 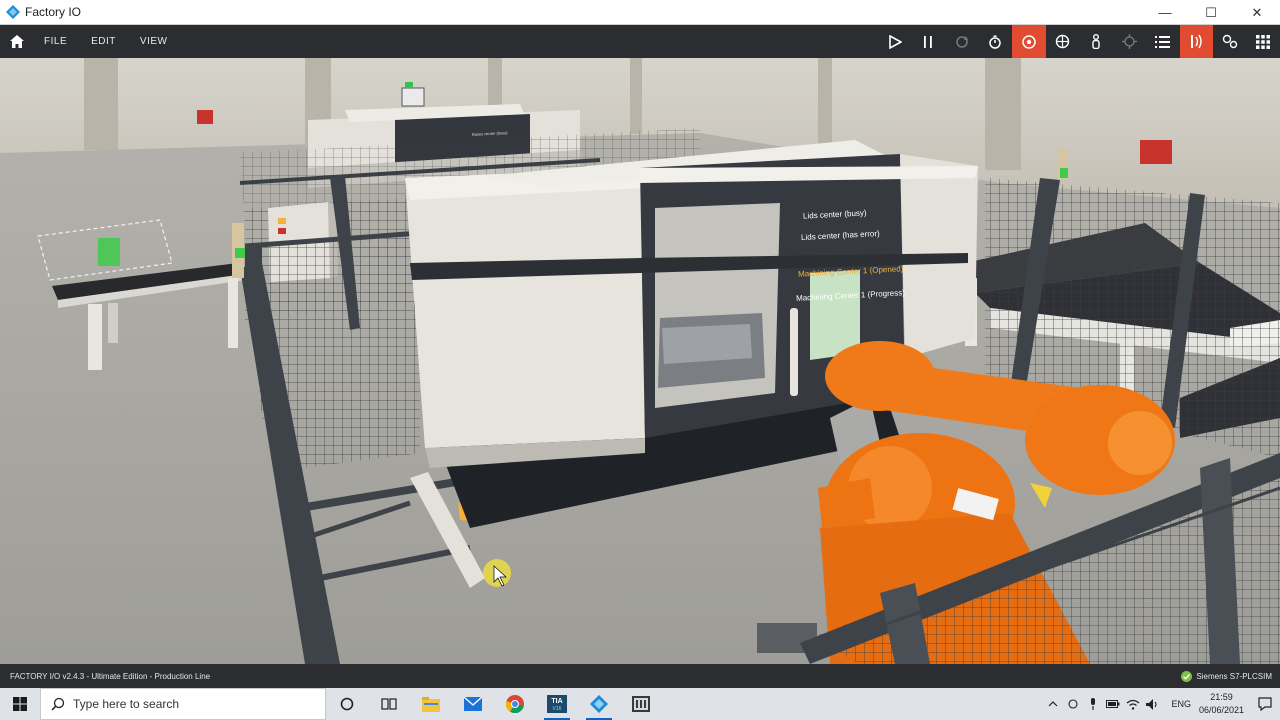 What do you see at coordinates (1221, 704) in the screenshot?
I see `clock: 21:59 06/06/2021` at bounding box center [1221, 704].